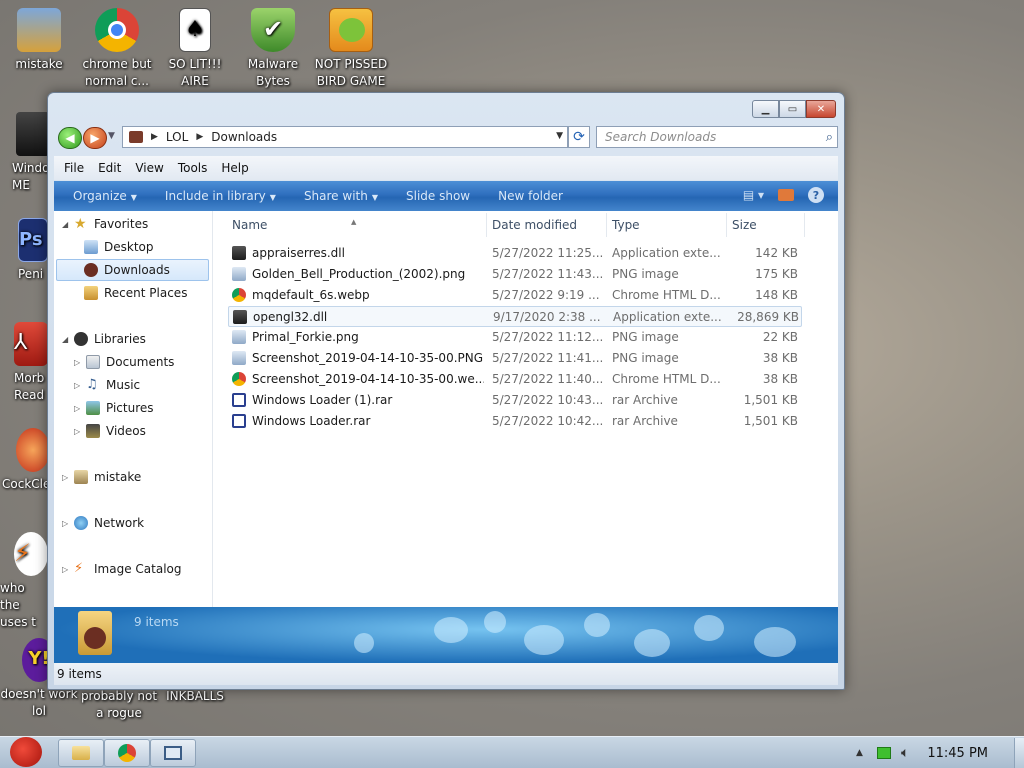 The width and height of the screenshot is (1024, 768). Describe the element at coordinates (195, 49) in the screenshot. I see `desktop-icon-so-lit: ♠ SO LIT!!! AIRE` at that location.